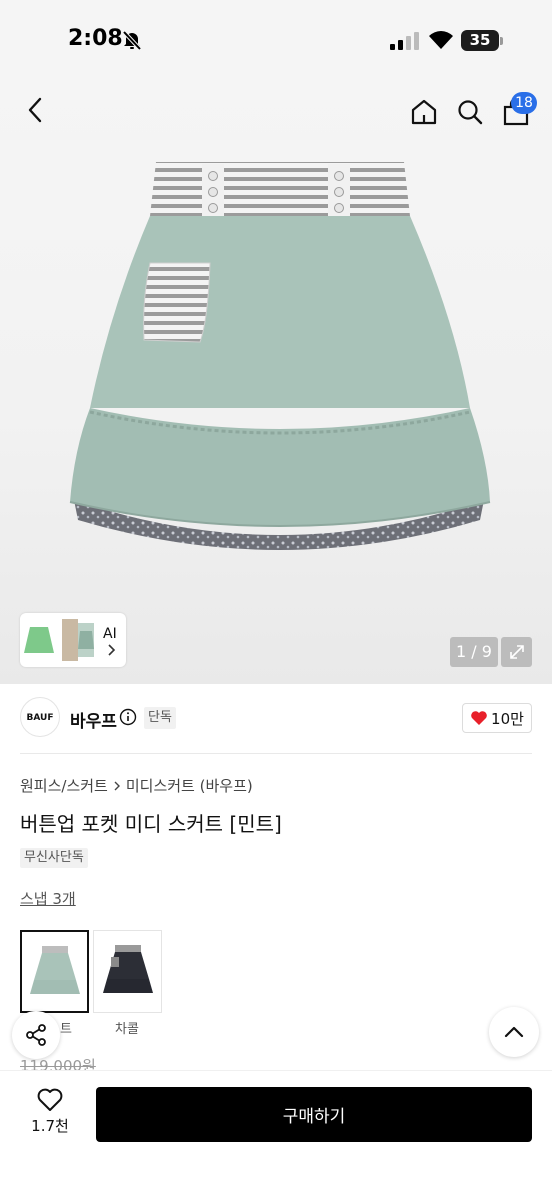 The width and height of the screenshot is (552, 1200). I want to click on share-icon, so click(36, 1035).